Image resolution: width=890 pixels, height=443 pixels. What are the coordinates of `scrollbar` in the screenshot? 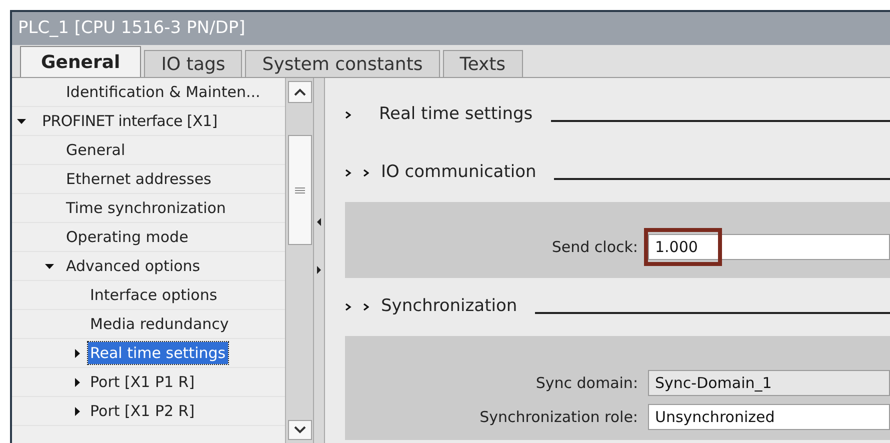 It's located at (299, 260).